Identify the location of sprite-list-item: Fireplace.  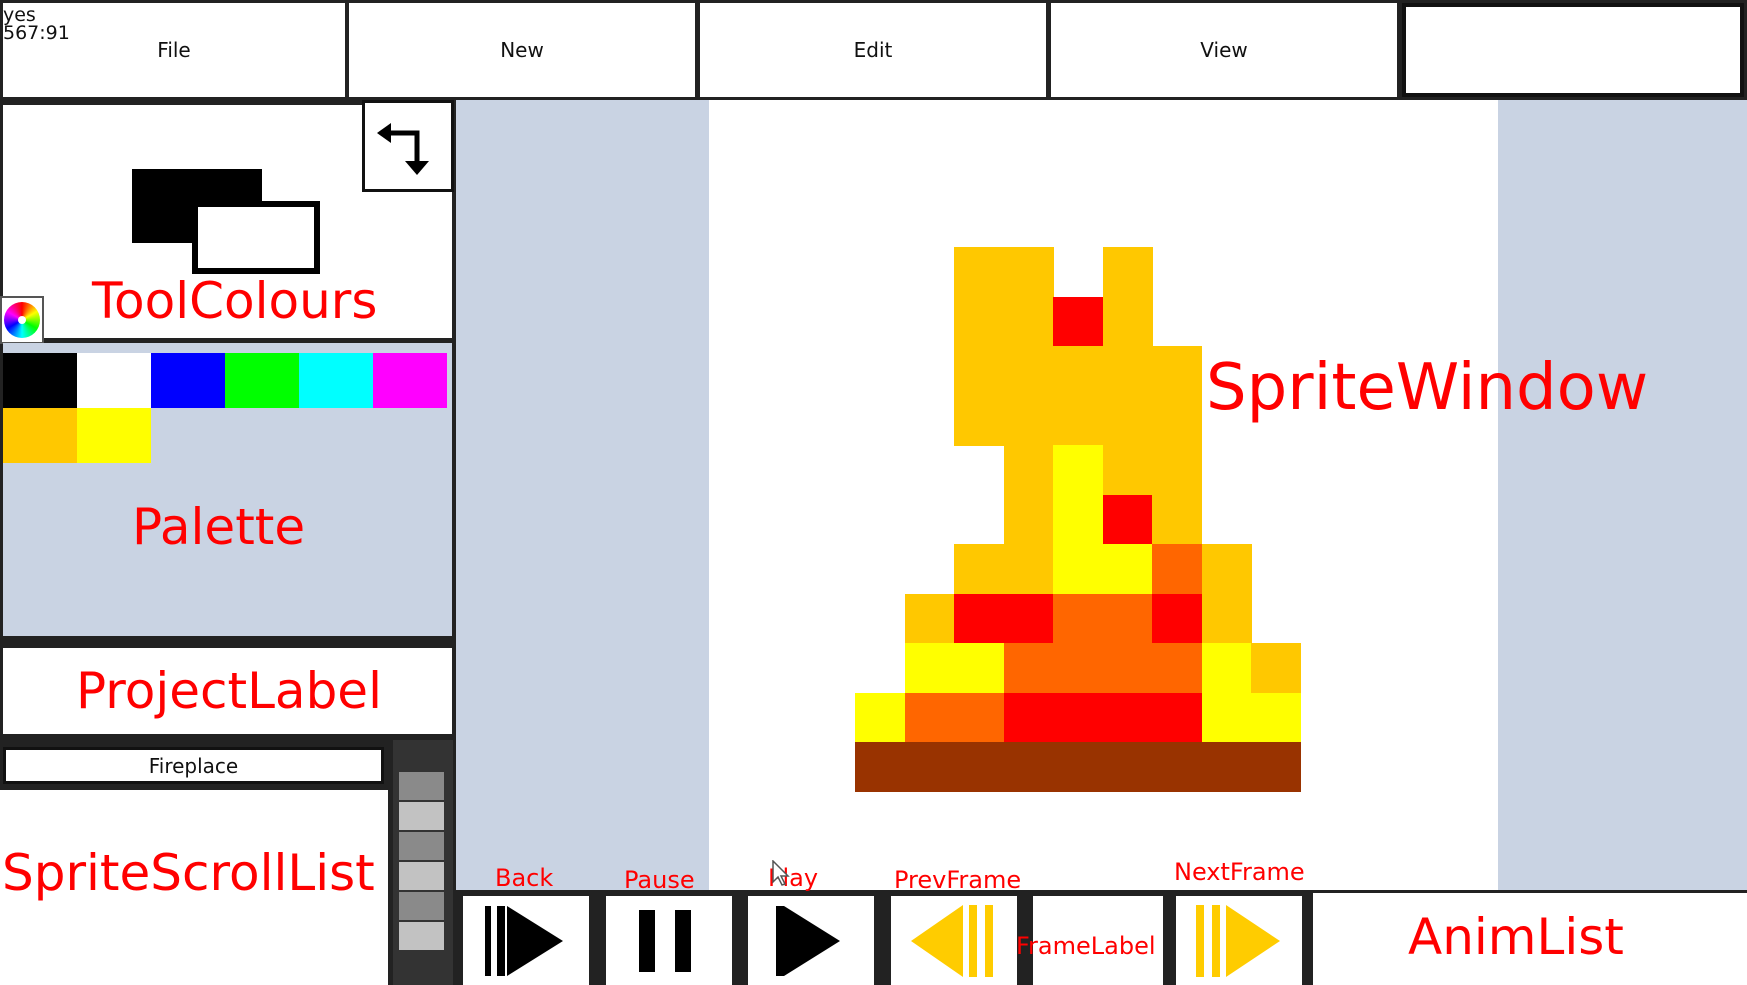
(193, 765).